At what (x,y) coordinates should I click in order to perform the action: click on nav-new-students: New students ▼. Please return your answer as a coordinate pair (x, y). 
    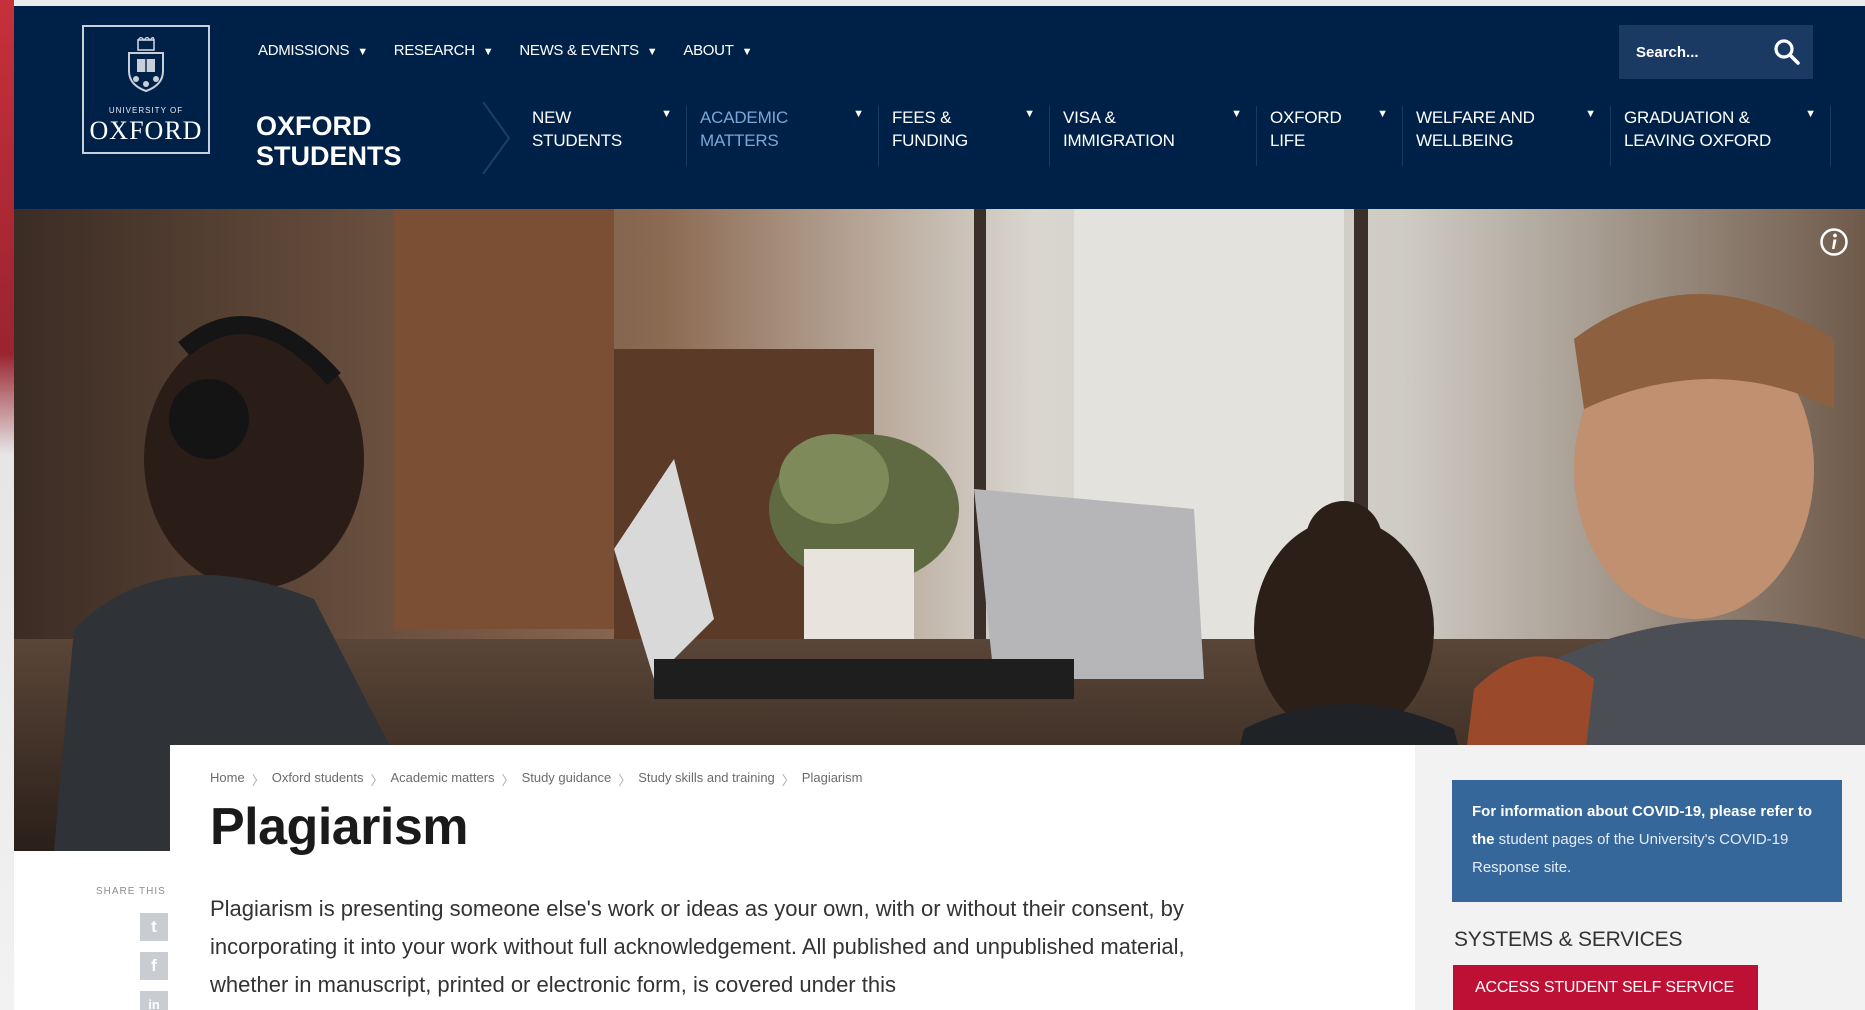
    Looking at the image, I should click on (603, 136).